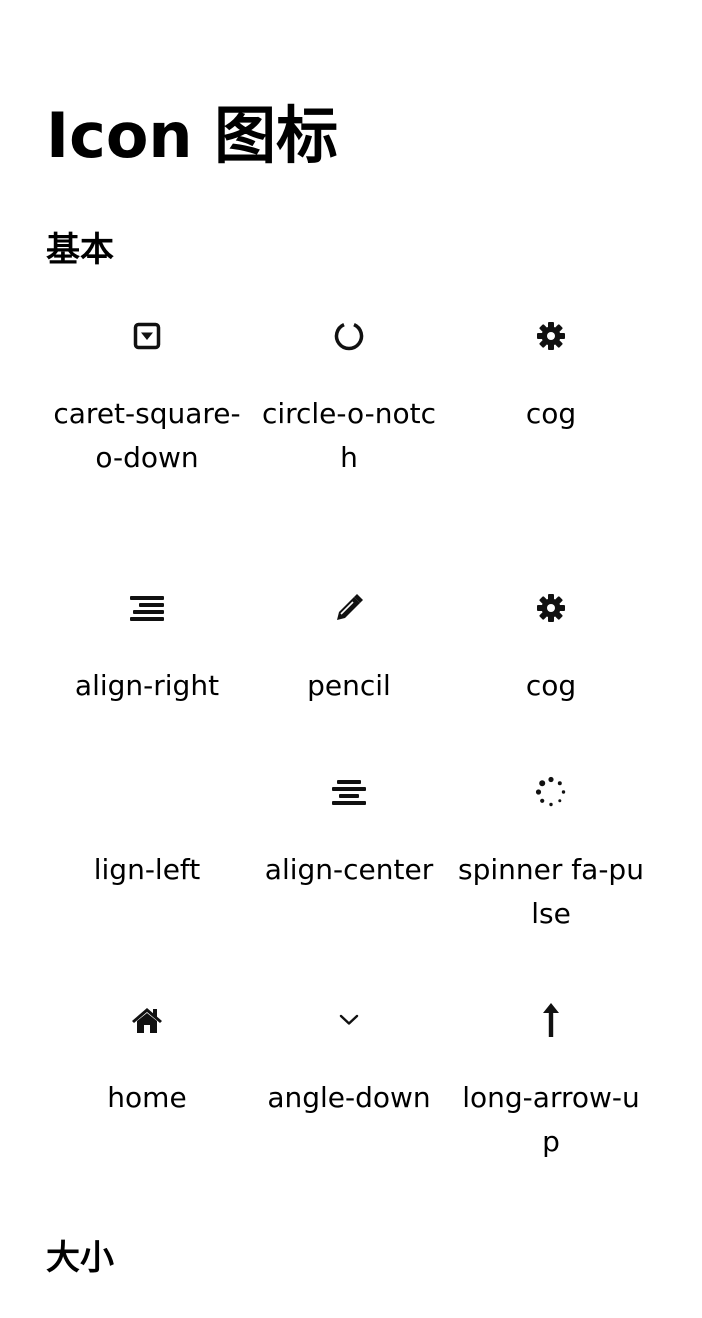 The height and width of the screenshot is (1318, 702). I want to click on caret-square-o-down-icon, so click(147, 336).